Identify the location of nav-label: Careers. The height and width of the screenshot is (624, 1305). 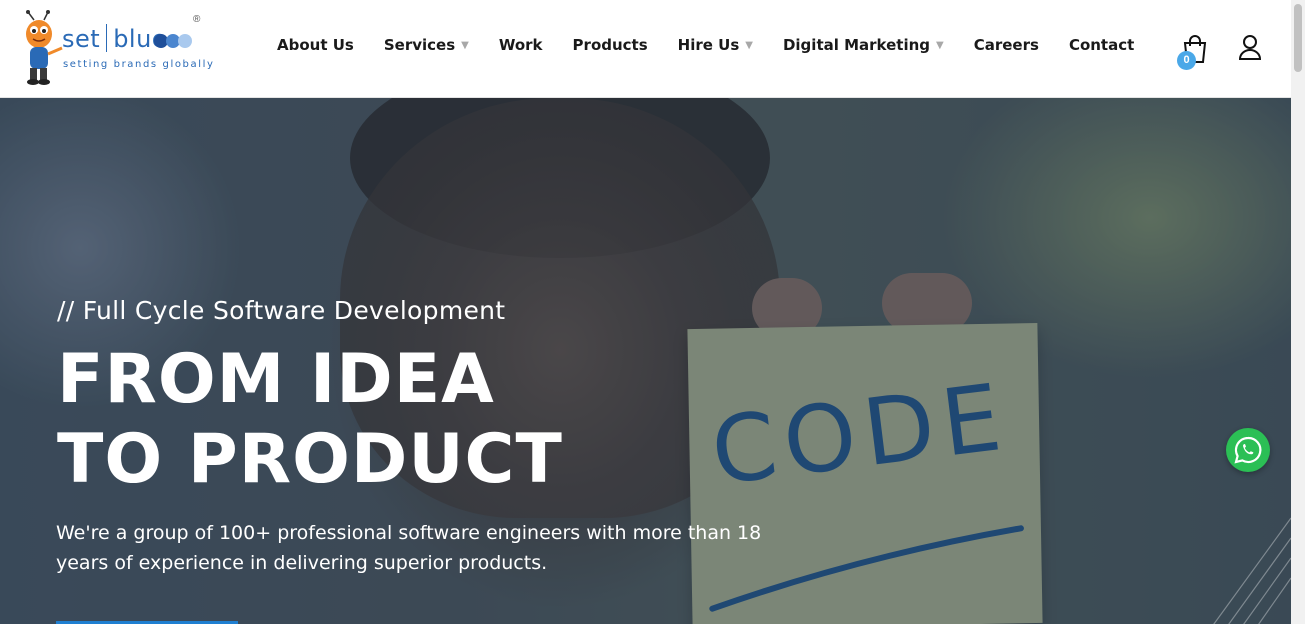
(1006, 45).